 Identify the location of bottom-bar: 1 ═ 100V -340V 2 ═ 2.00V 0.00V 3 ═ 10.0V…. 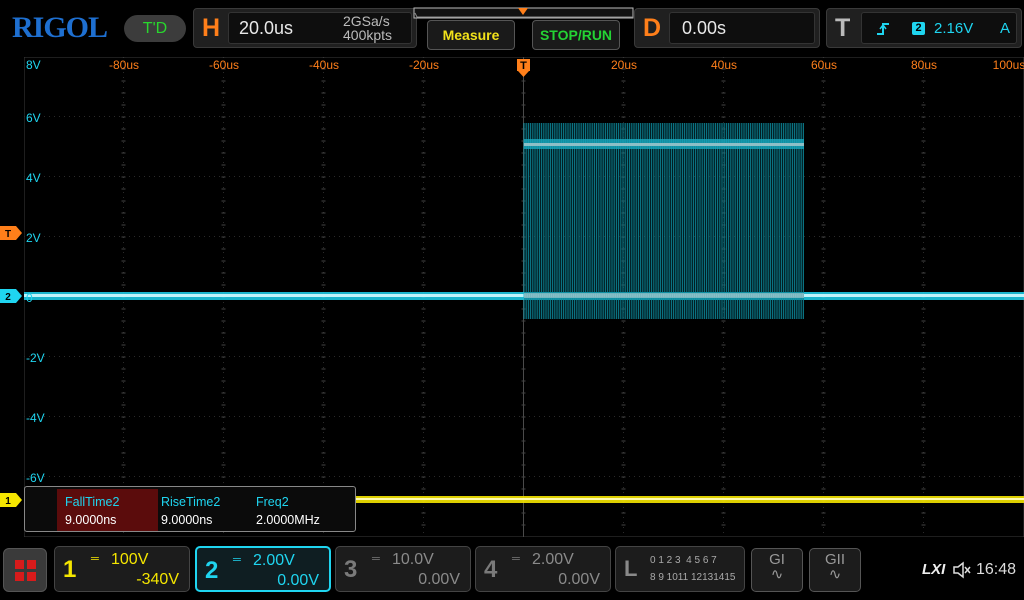
(512, 570).